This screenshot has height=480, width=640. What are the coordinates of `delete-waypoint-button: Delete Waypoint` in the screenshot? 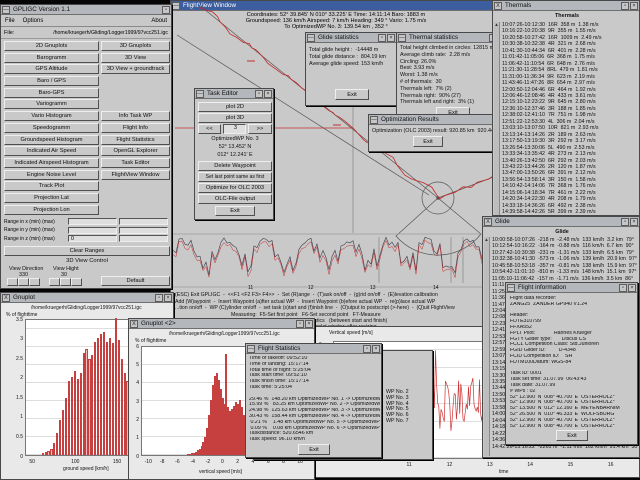 It's located at (235, 166).